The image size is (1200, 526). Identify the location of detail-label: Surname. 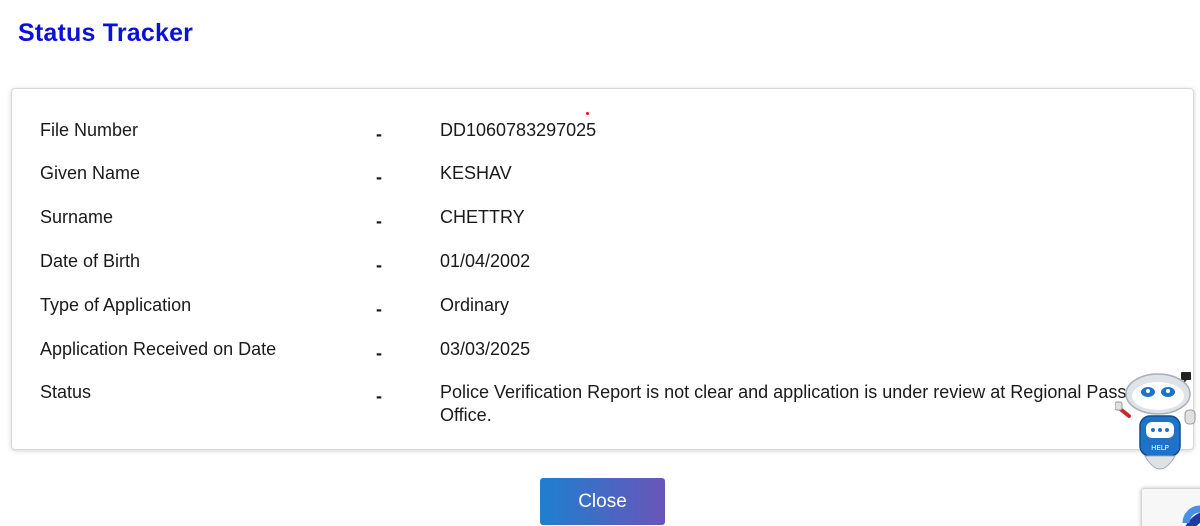
(77, 217).